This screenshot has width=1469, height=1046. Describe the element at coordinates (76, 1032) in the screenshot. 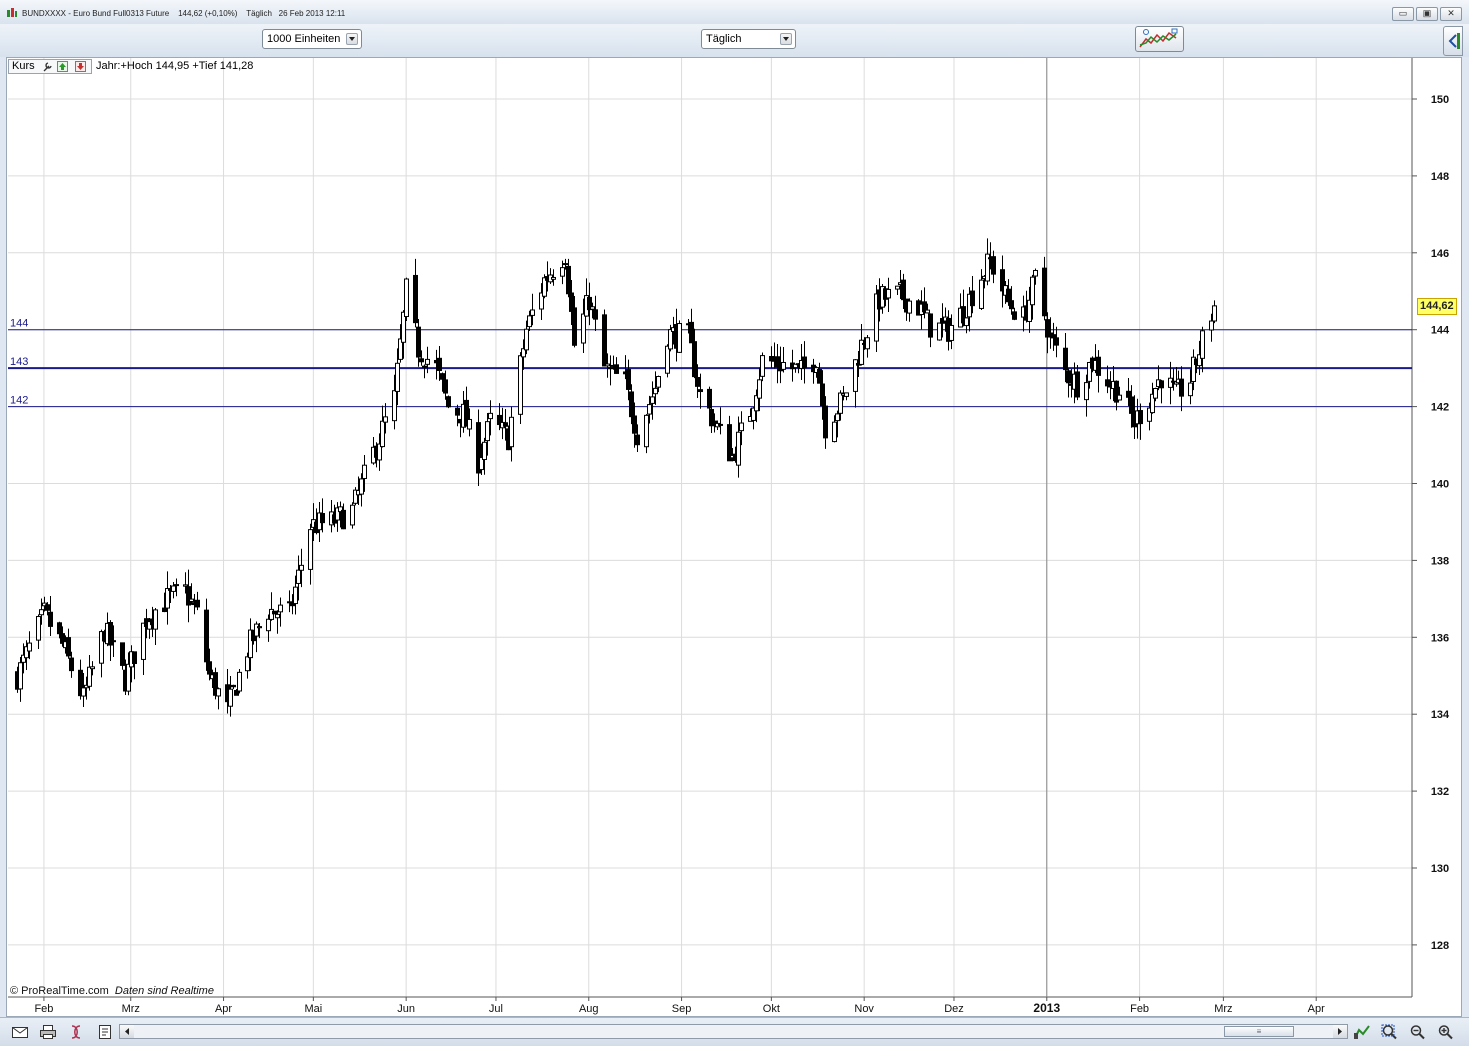

I see `indicator-icon` at that location.